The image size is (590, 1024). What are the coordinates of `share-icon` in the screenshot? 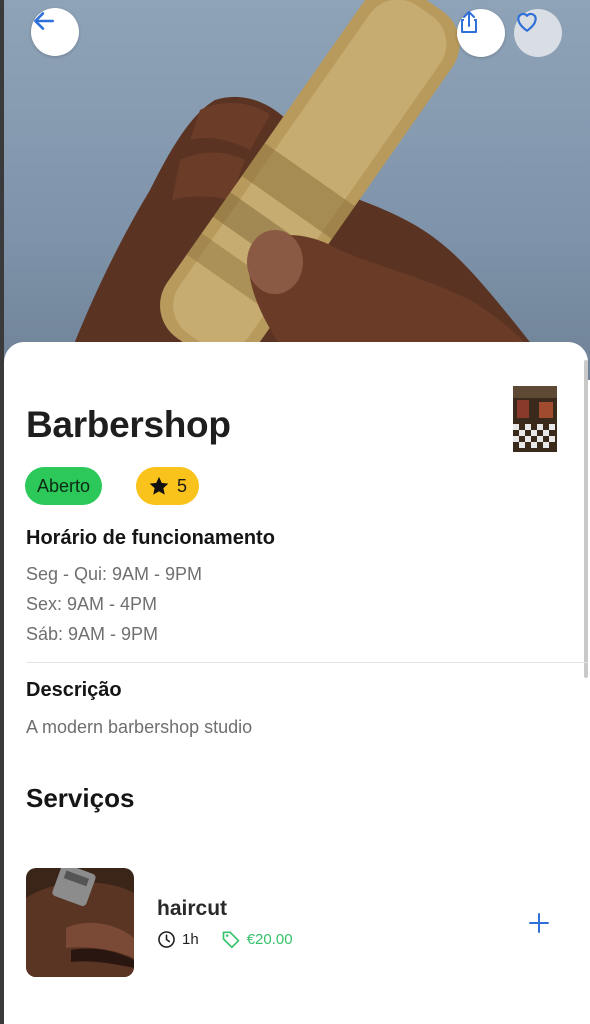 It's located at (469, 22).